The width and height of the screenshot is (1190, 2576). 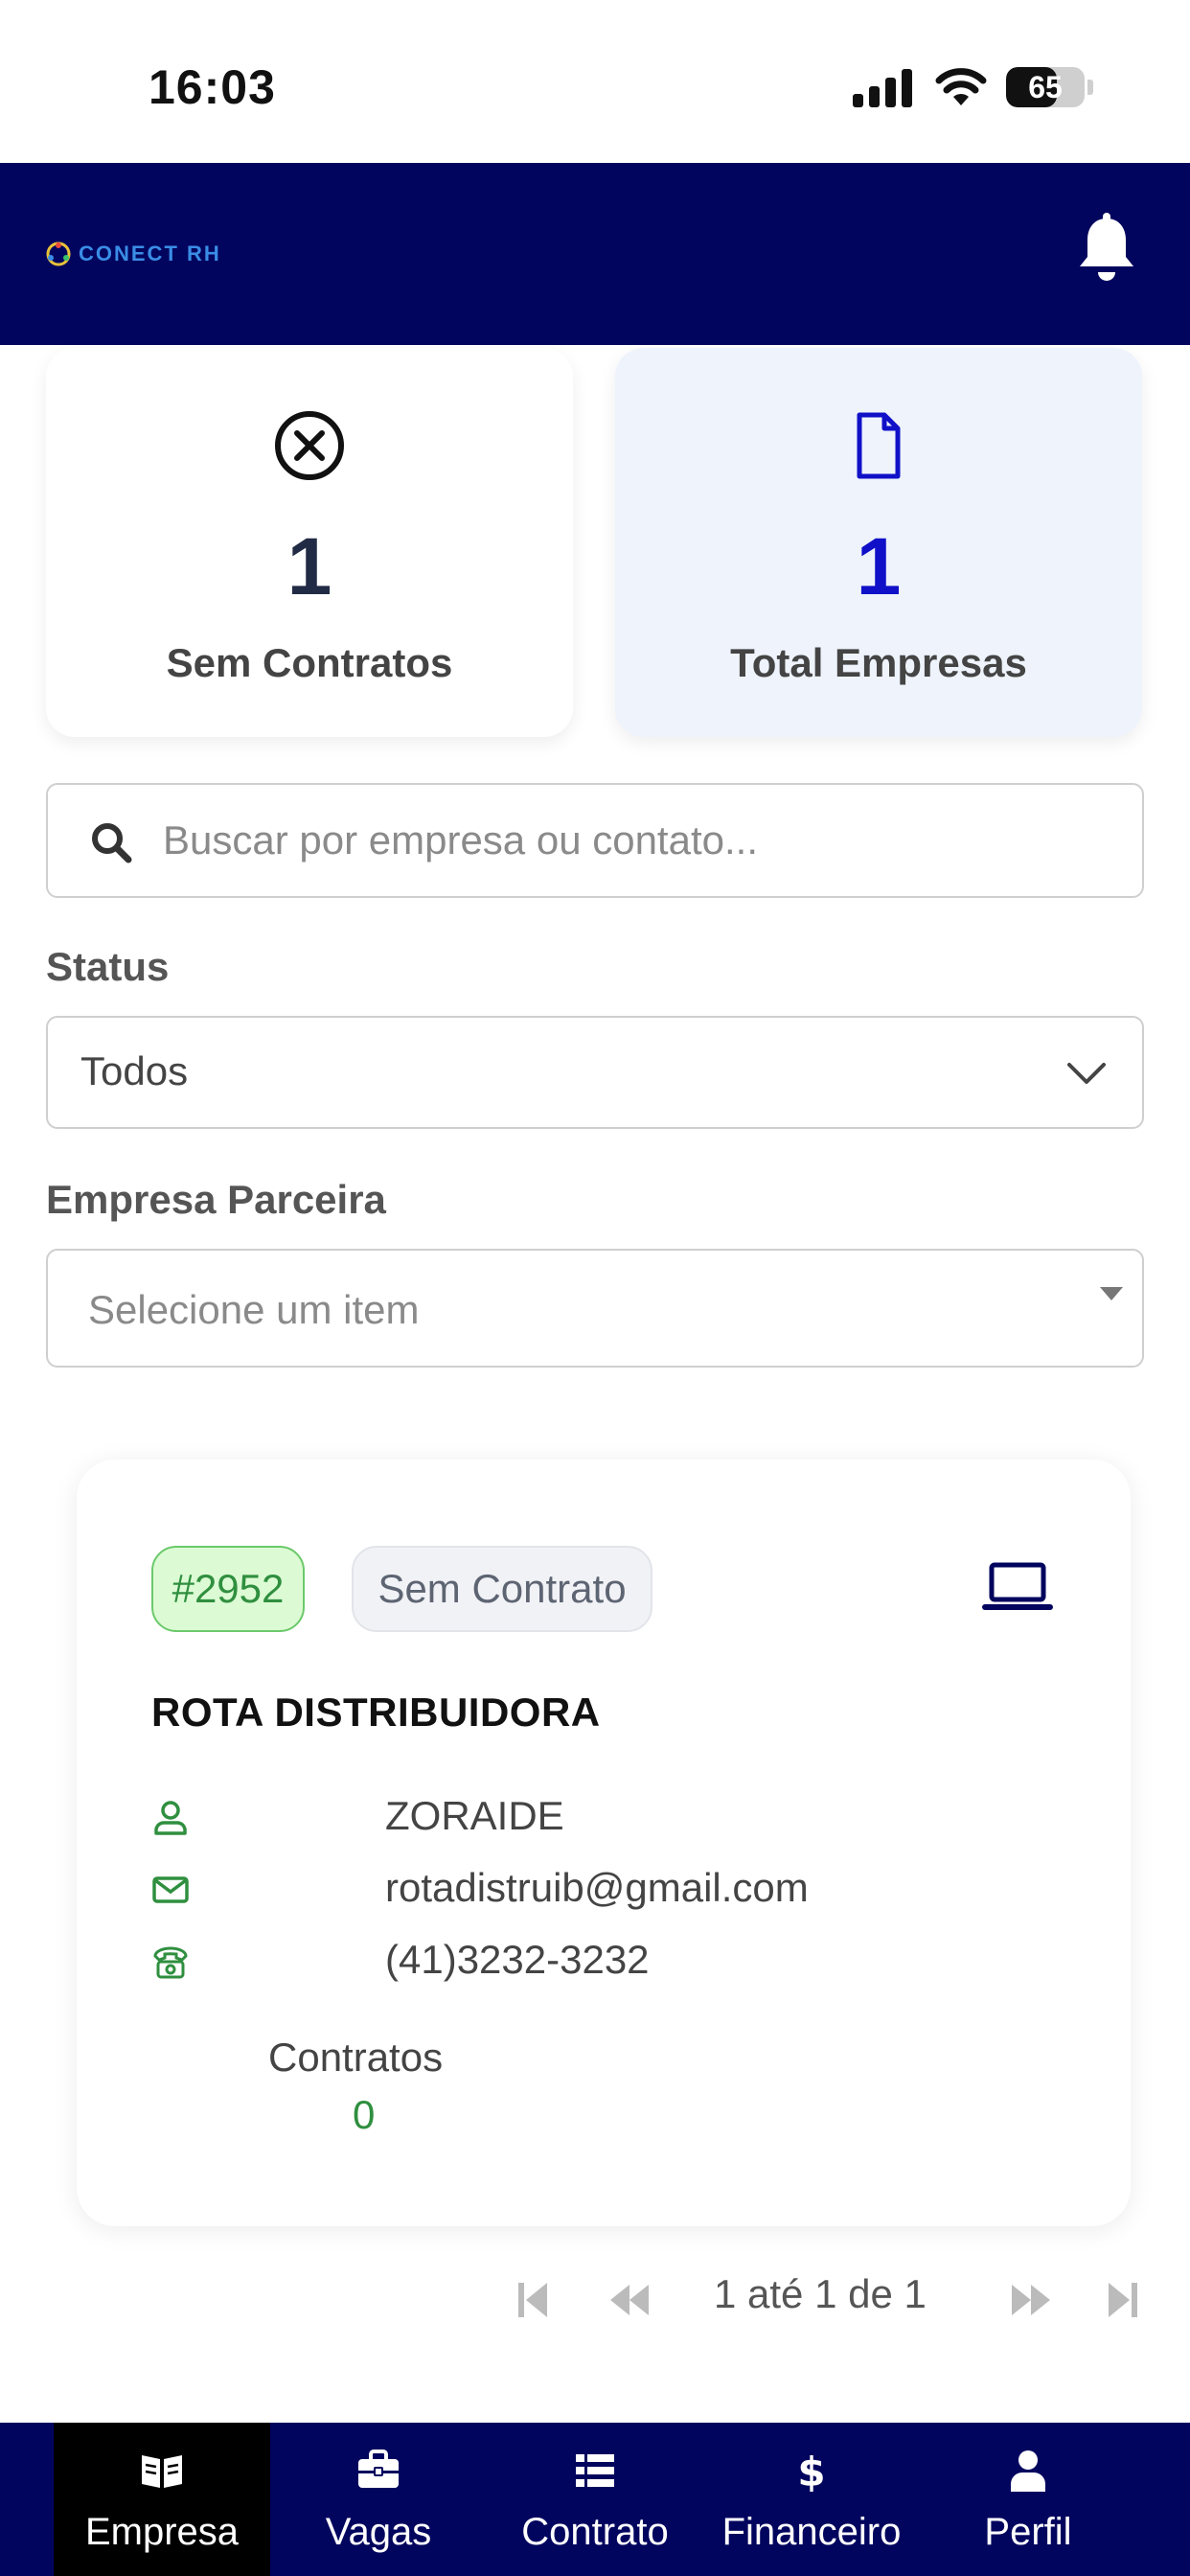 What do you see at coordinates (1028, 2532) in the screenshot?
I see `nav-label: Perfil` at bounding box center [1028, 2532].